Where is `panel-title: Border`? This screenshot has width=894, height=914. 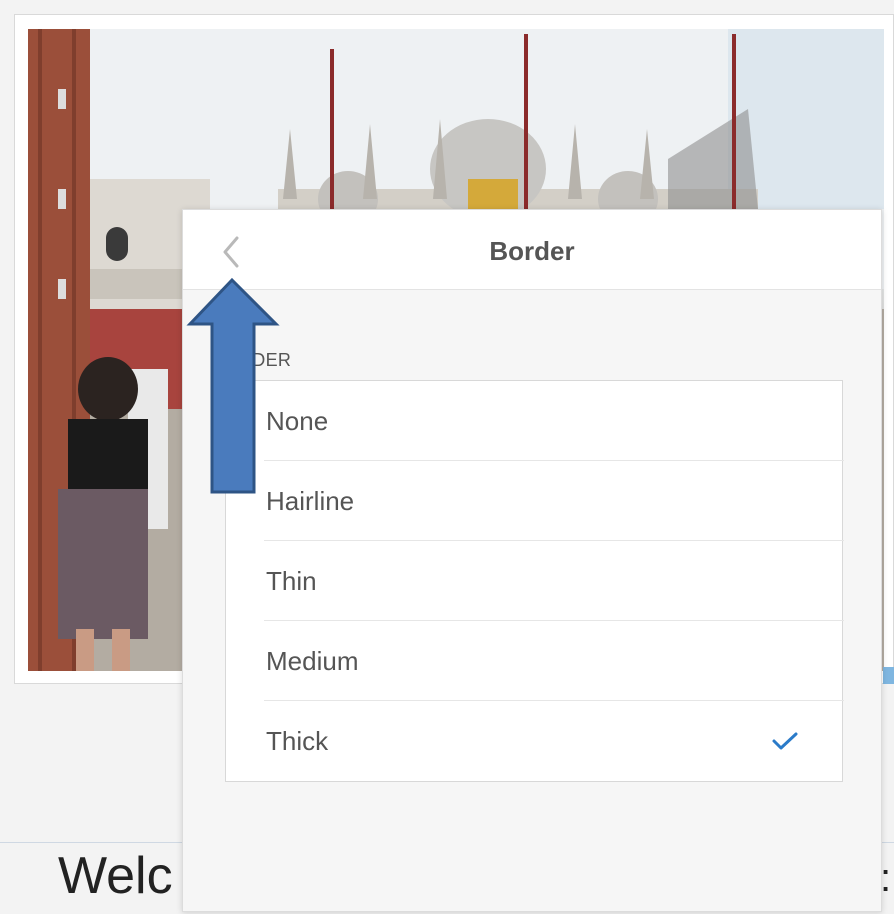
panel-title: Border is located at coordinates (532, 251).